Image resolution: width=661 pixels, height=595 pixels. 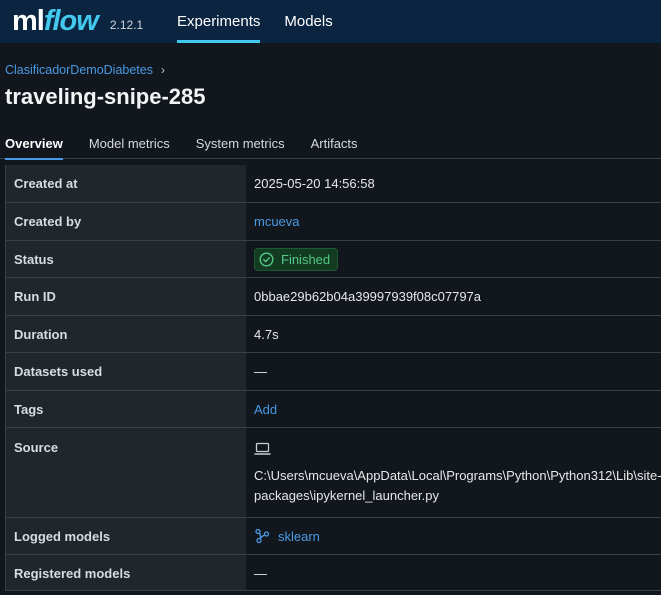 I want to click on nav-experiments: Experiments, so click(x=219, y=21).